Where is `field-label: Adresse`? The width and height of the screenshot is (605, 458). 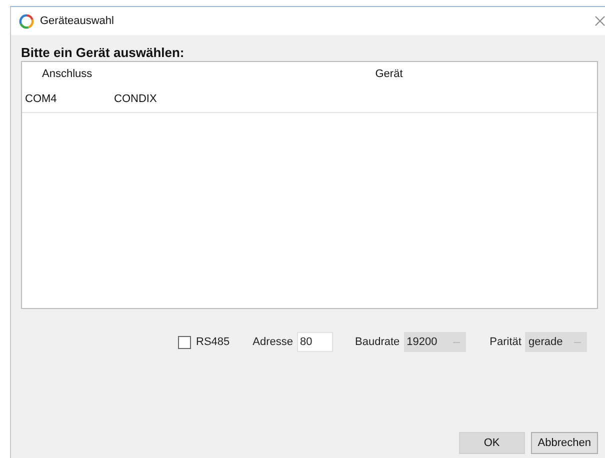
field-label: Adresse is located at coordinates (272, 342).